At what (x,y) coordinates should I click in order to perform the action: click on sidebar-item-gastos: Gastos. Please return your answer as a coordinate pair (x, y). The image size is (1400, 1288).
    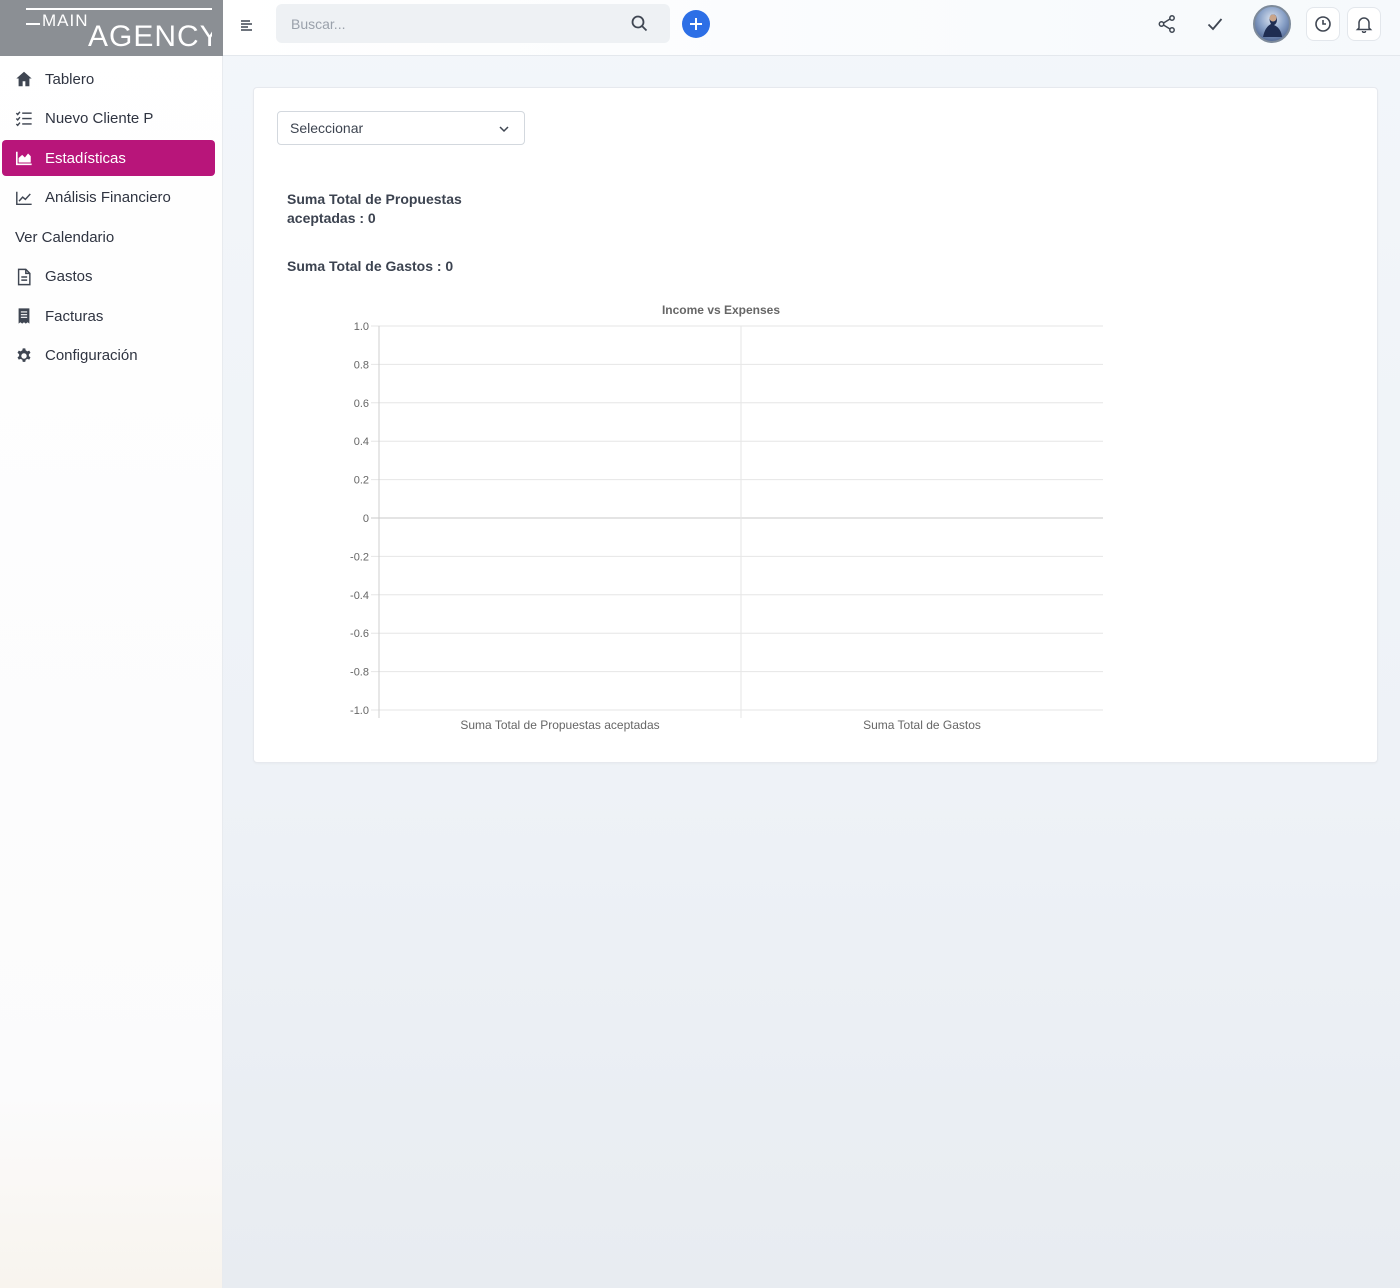
    Looking at the image, I should click on (108, 277).